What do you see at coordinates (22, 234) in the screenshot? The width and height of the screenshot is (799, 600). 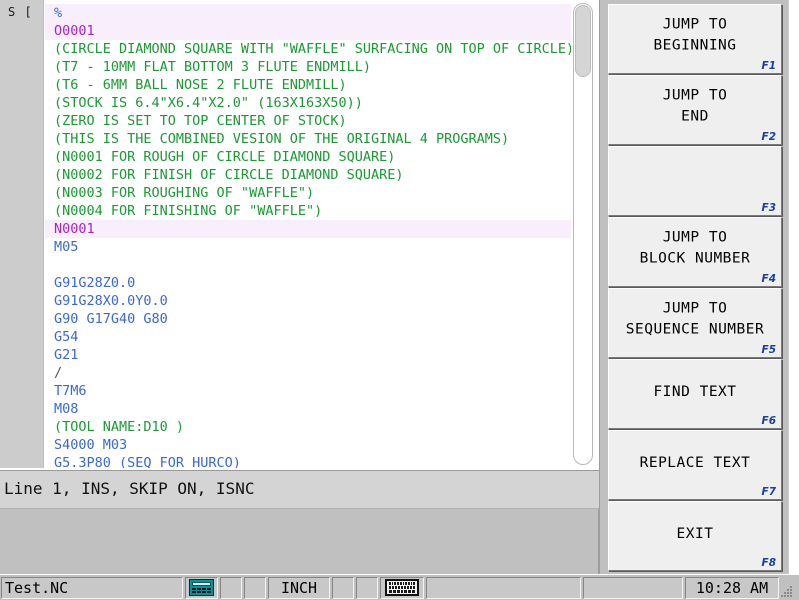 I see `editor-gutter: S [` at bounding box center [22, 234].